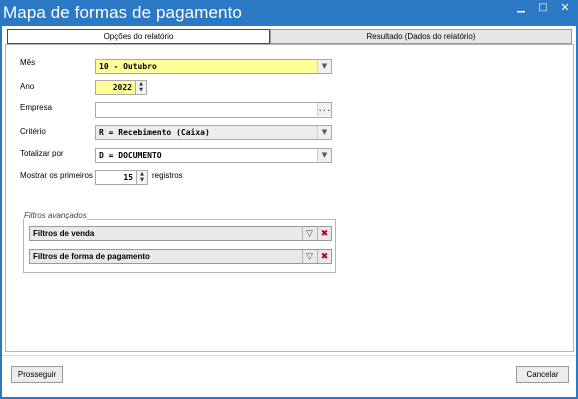 The width and height of the screenshot is (578, 399). I want to click on title-bar: Mapa de formas de pagamento ▁ □ ✕, so click(289, 13).